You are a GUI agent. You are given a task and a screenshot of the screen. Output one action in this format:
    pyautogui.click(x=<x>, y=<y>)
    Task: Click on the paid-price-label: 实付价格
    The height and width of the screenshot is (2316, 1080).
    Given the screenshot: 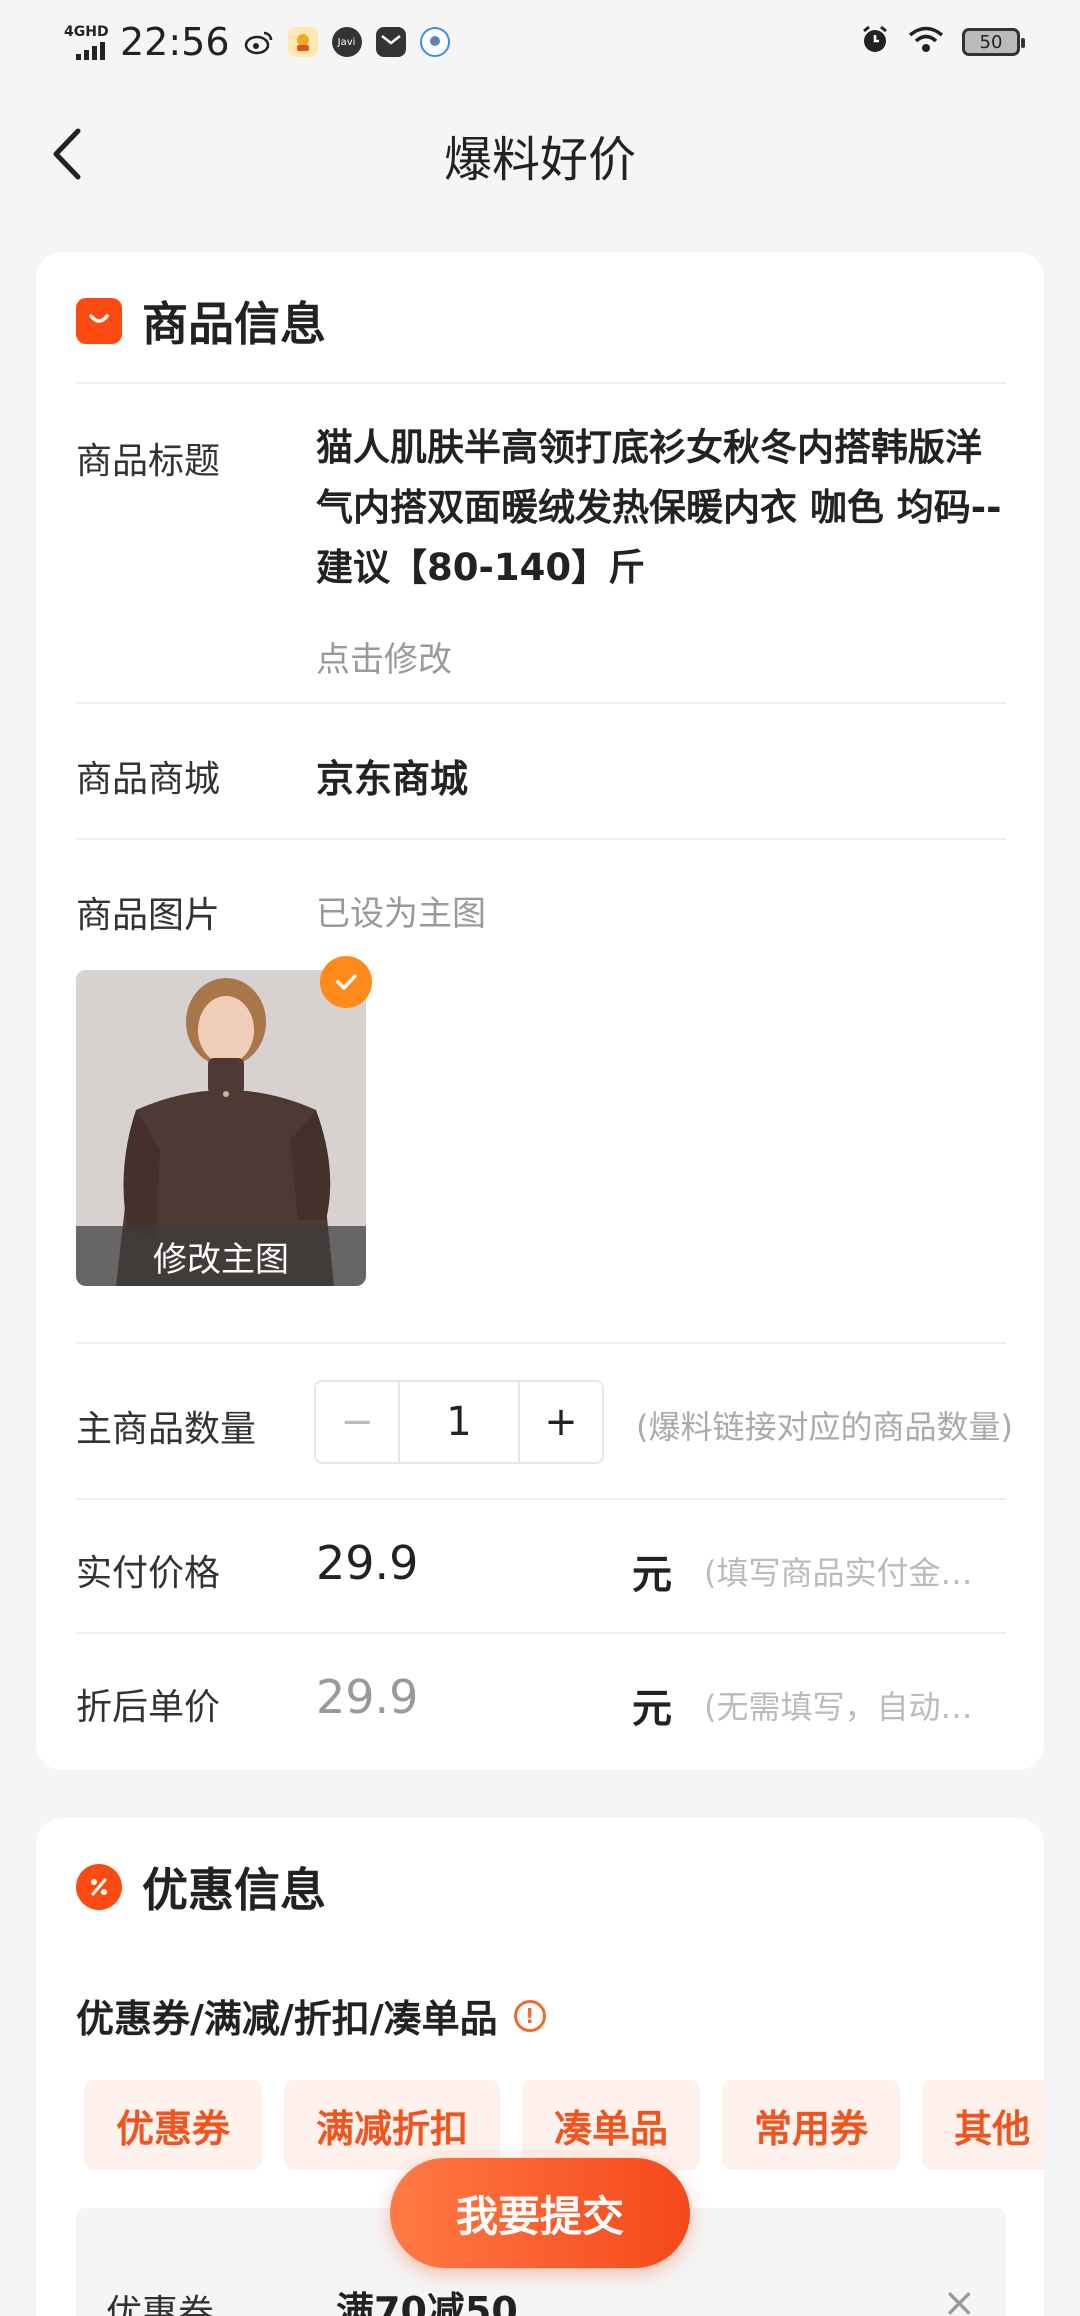 What is the action you would take?
    pyautogui.click(x=148, y=1573)
    